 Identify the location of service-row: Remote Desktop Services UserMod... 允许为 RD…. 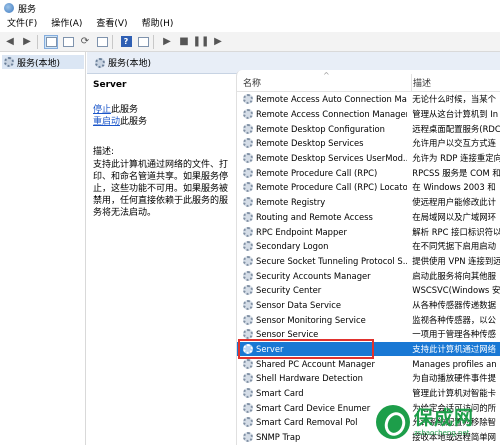
(368, 158).